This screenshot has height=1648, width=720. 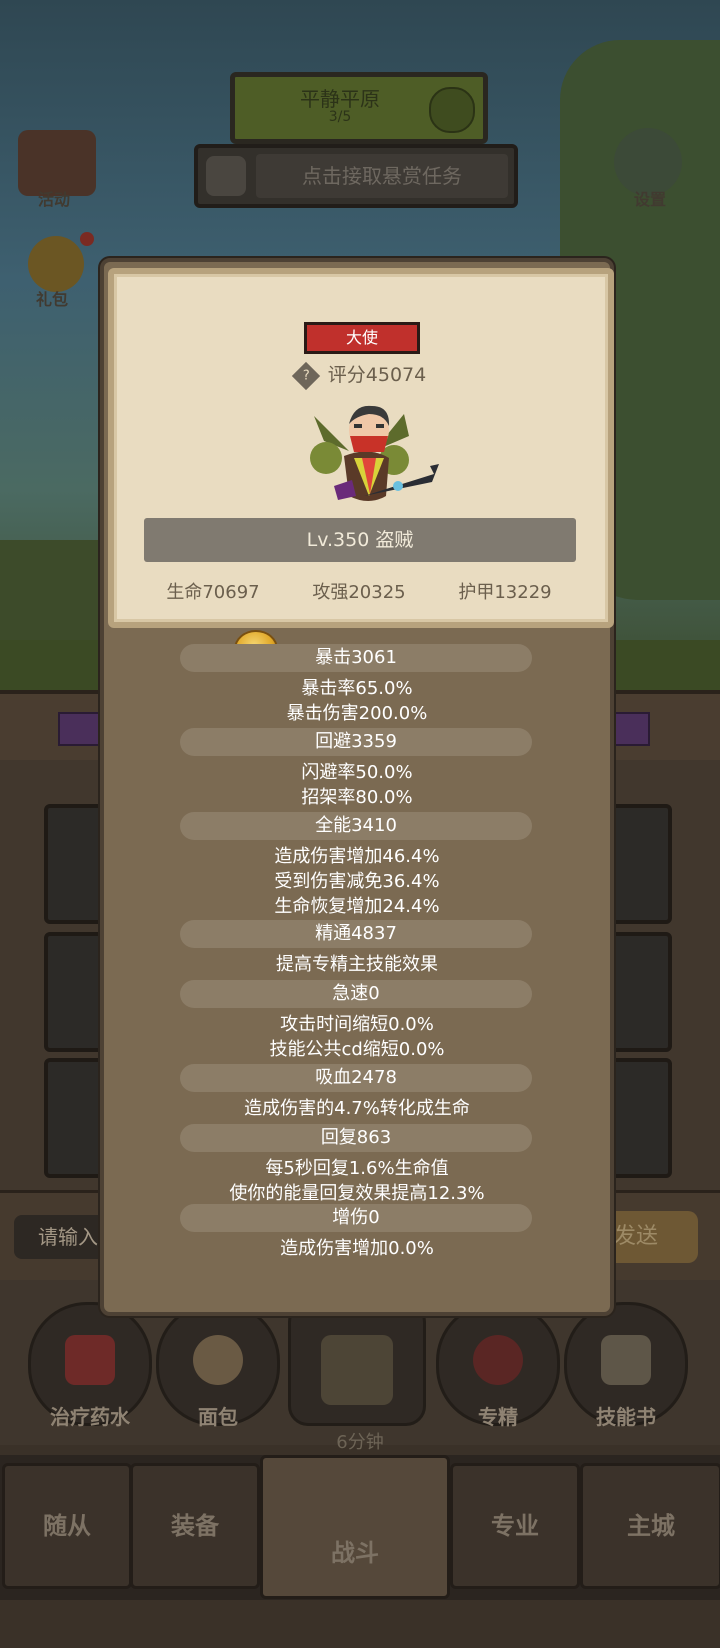 I want to click on attr-line: 生命恢复增加24.4%, so click(x=357, y=906).